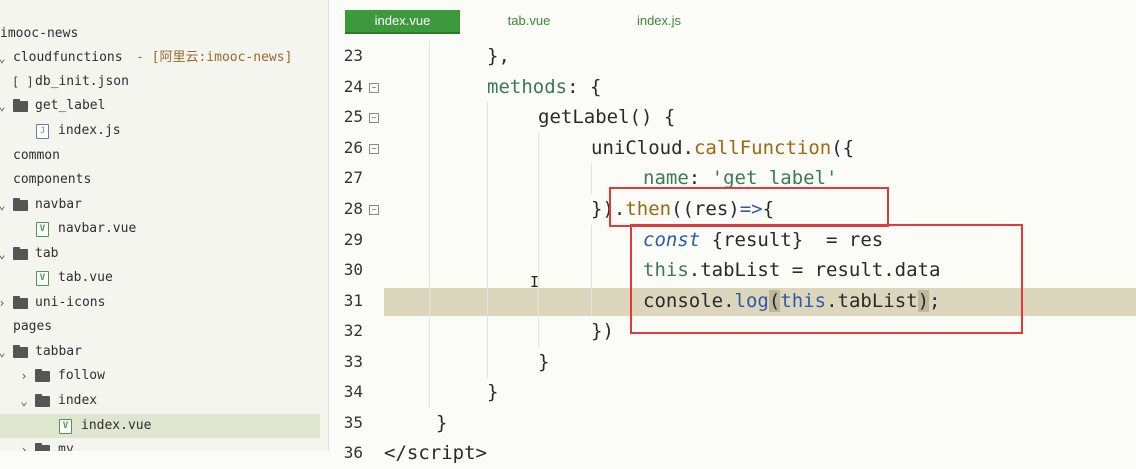  Describe the element at coordinates (52, 179) in the screenshot. I see `tree-label: components` at that location.